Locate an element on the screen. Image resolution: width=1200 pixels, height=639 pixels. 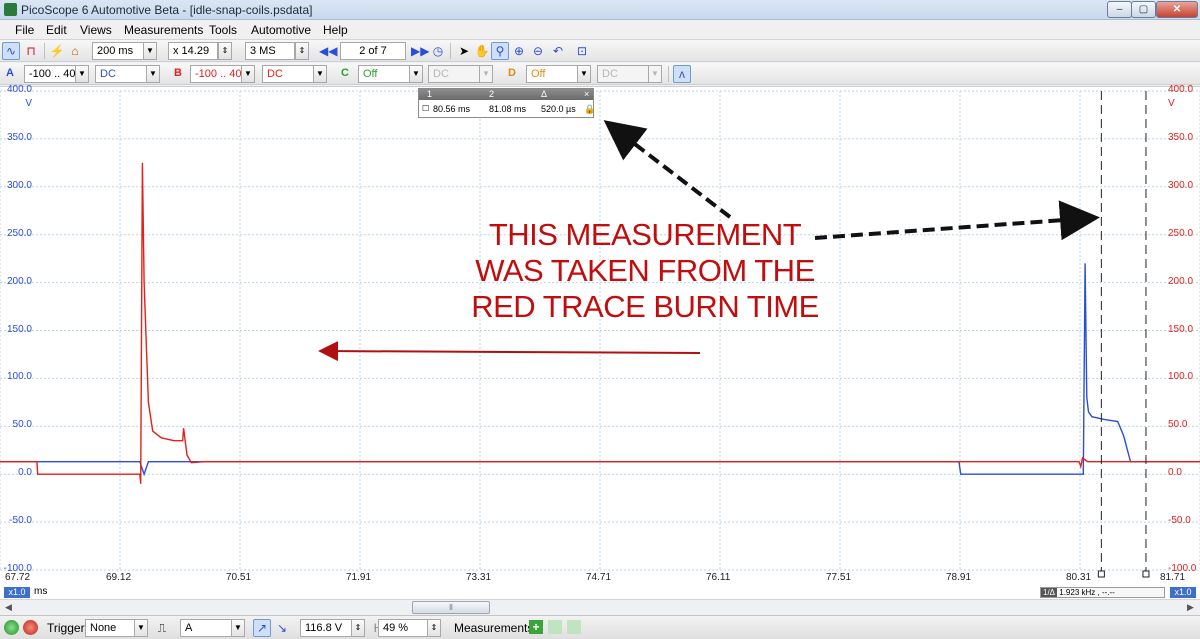
zoom-factor-field: x 14.29 is located at coordinates (193, 51).